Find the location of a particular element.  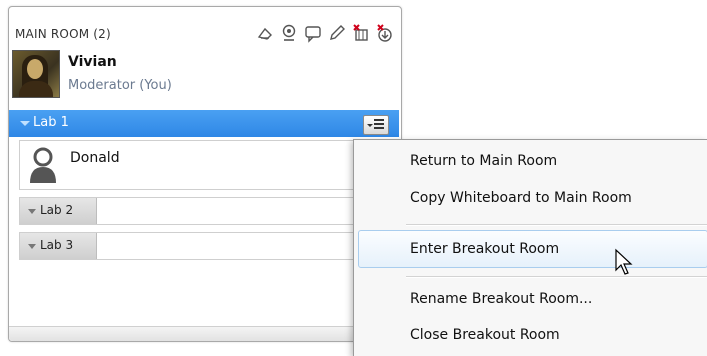

room-label: Lab 1 is located at coordinates (51, 122).